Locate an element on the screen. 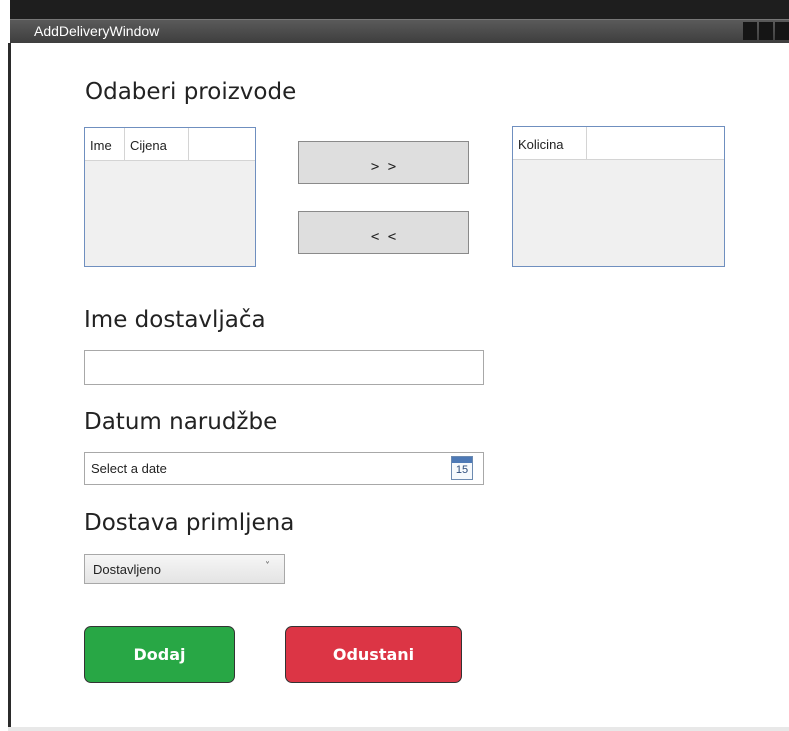  supplier-name-input is located at coordinates (284, 367).